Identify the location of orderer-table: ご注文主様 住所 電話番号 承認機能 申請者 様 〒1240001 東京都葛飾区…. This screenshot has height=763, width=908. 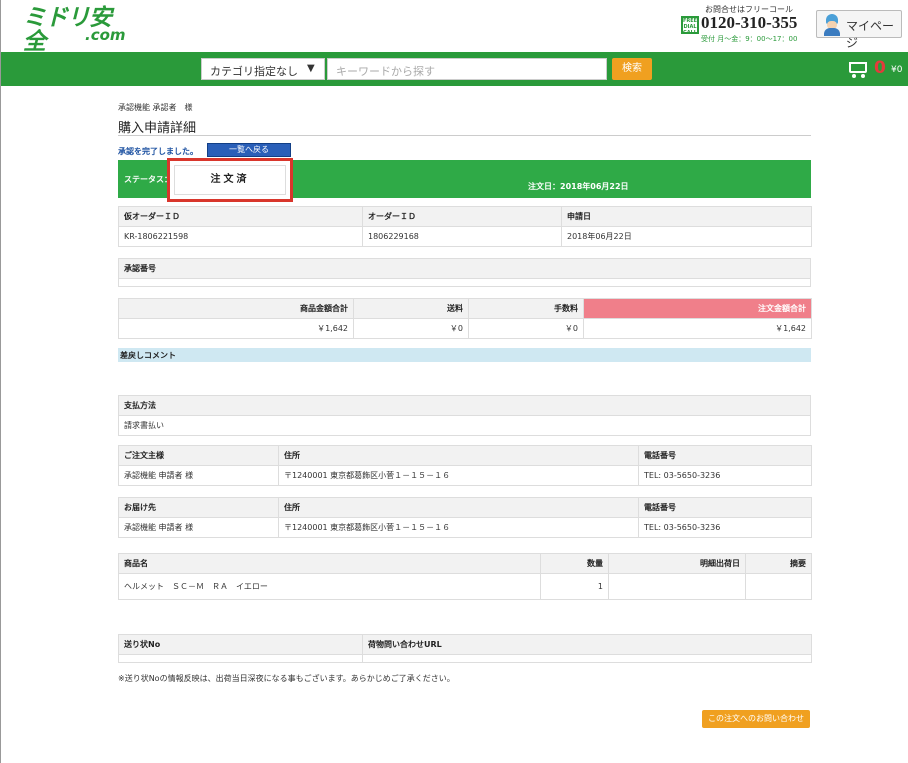
(465, 465).